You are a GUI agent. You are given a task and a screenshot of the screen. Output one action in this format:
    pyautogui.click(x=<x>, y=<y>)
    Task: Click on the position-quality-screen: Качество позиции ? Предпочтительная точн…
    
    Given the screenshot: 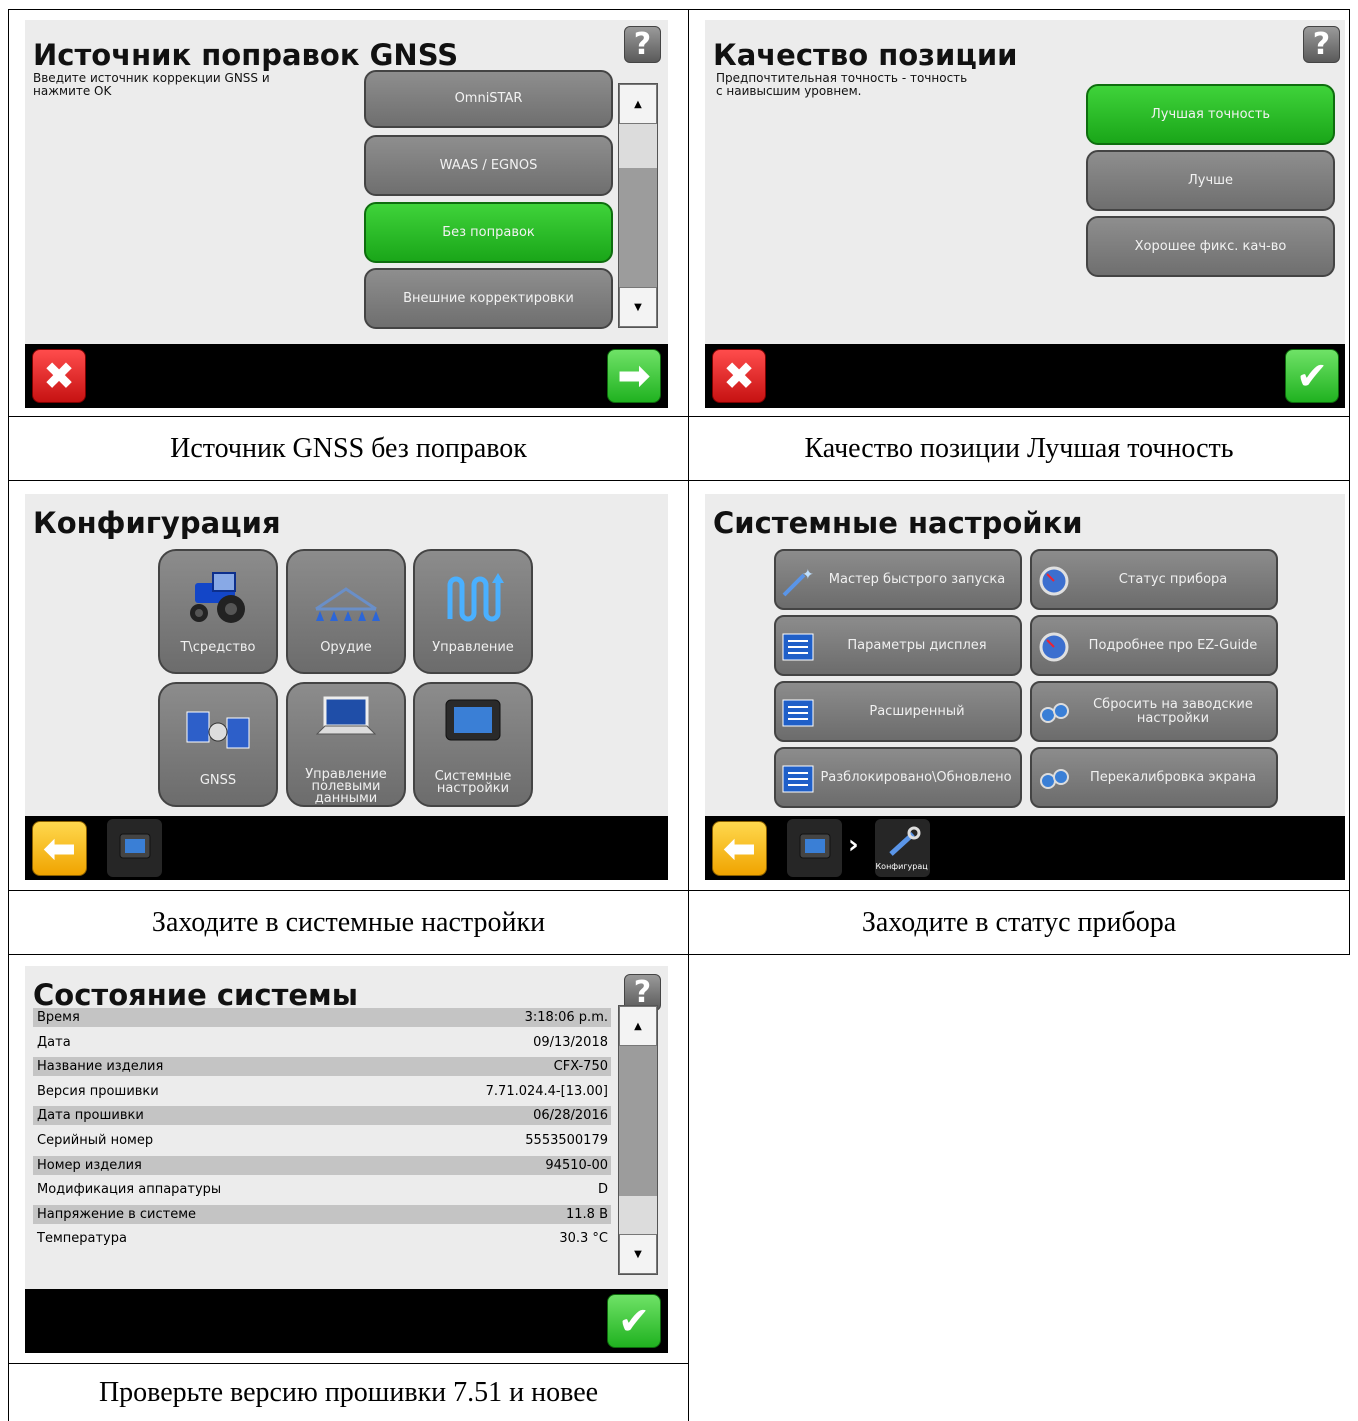 What is the action you would take?
    pyautogui.click(x=1025, y=214)
    